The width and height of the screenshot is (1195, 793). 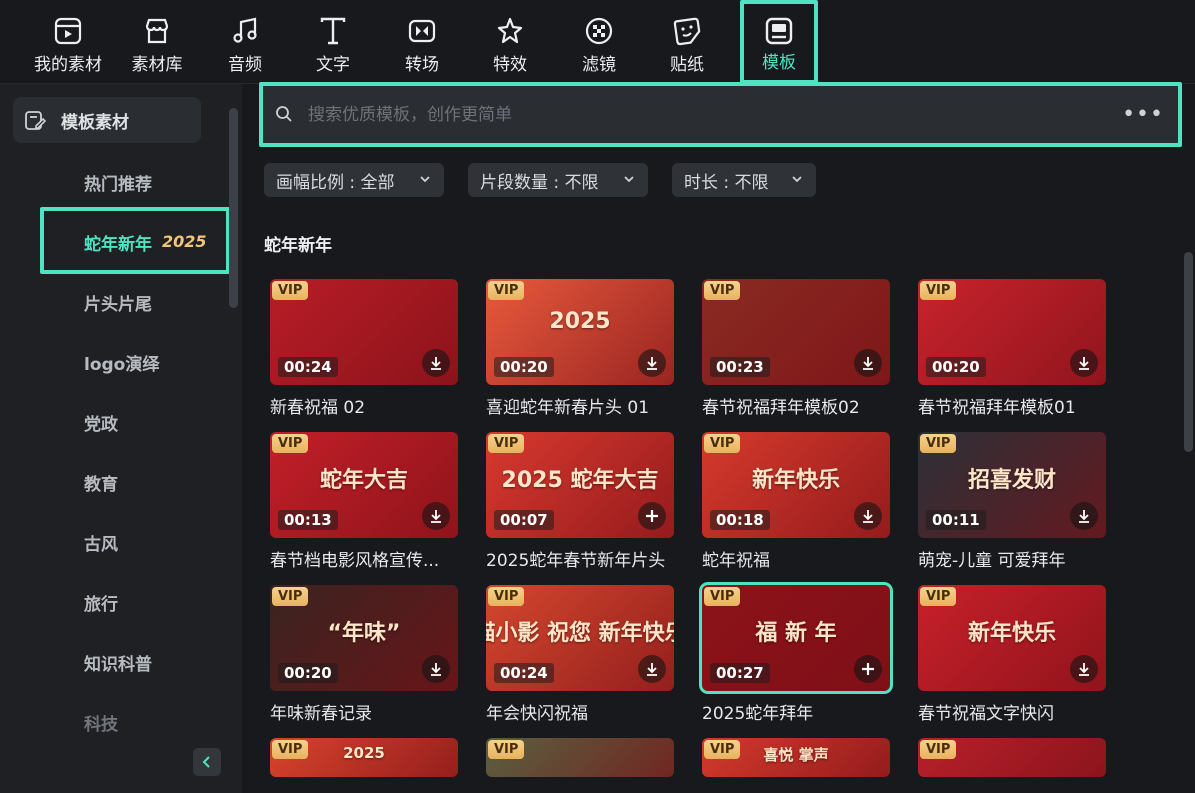 What do you see at coordinates (321, 714) in the screenshot?
I see `template-title: 年味新春记录` at bounding box center [321, 714].